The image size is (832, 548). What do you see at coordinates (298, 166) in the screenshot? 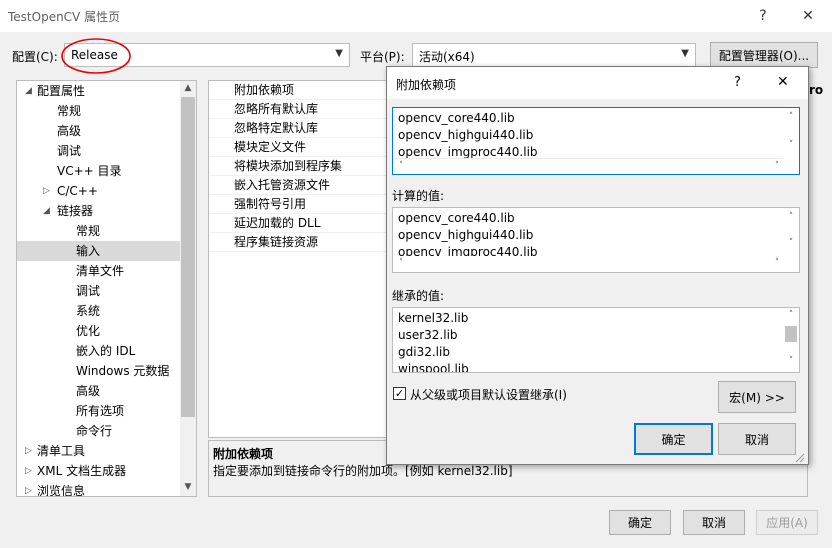
I see `property-row: 将模块添加到程序集` at bounding box center [298, 166].